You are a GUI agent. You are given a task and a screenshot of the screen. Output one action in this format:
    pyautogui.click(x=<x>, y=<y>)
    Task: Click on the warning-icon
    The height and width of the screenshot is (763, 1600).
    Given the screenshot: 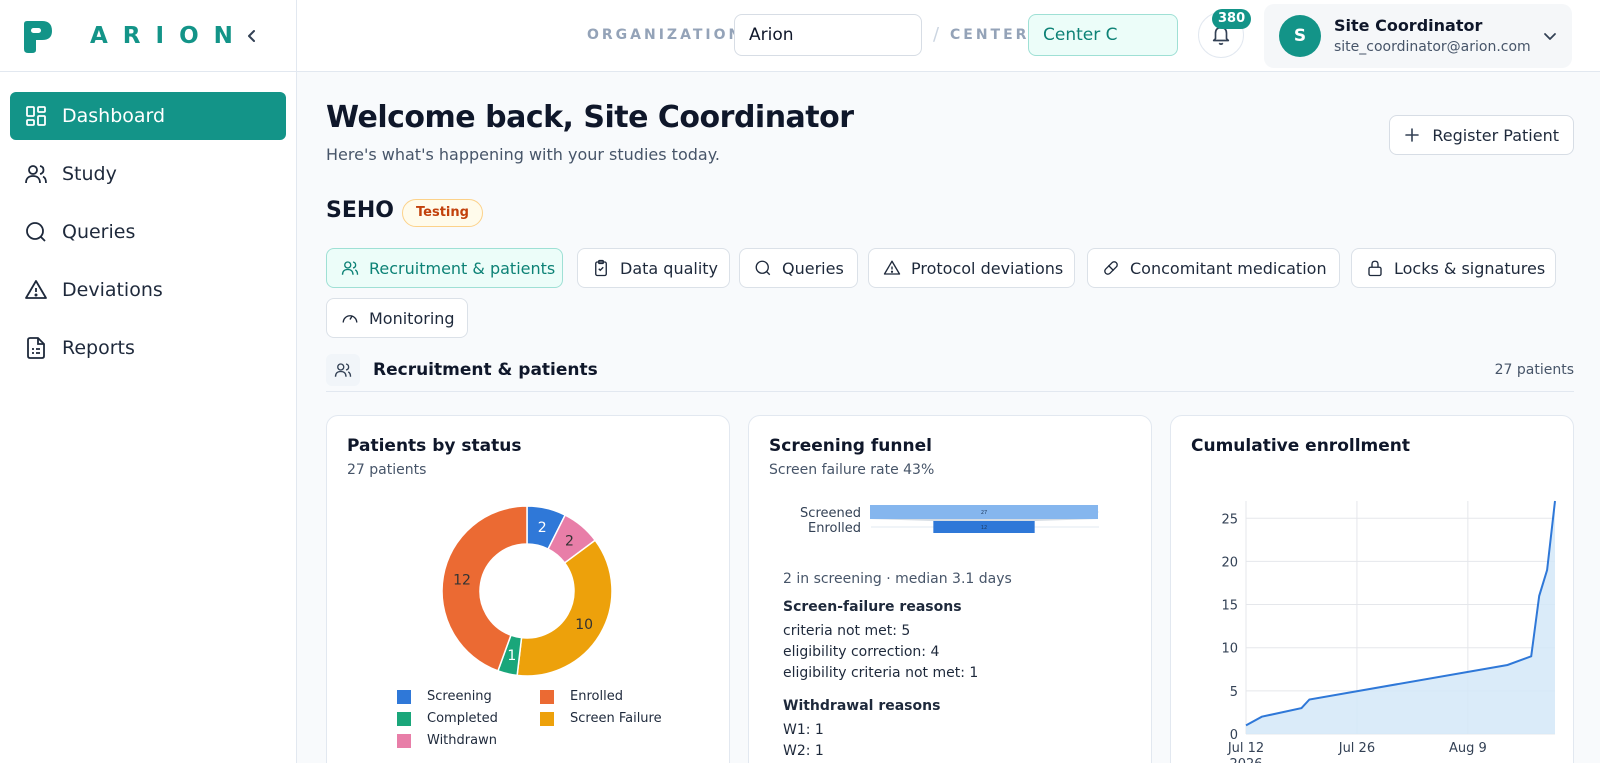 What is the action you would take?
    pyautogui.click(x=892, y=267)
    